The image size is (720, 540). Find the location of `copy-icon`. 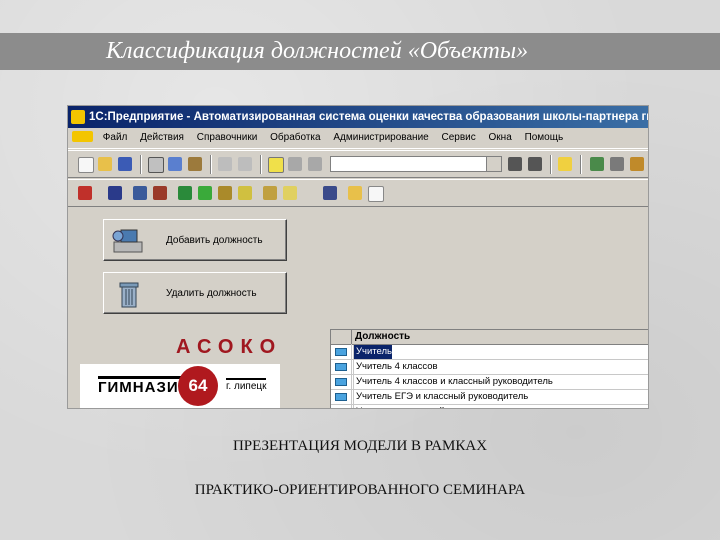

copy-icon is located at coordinates (175, 164).